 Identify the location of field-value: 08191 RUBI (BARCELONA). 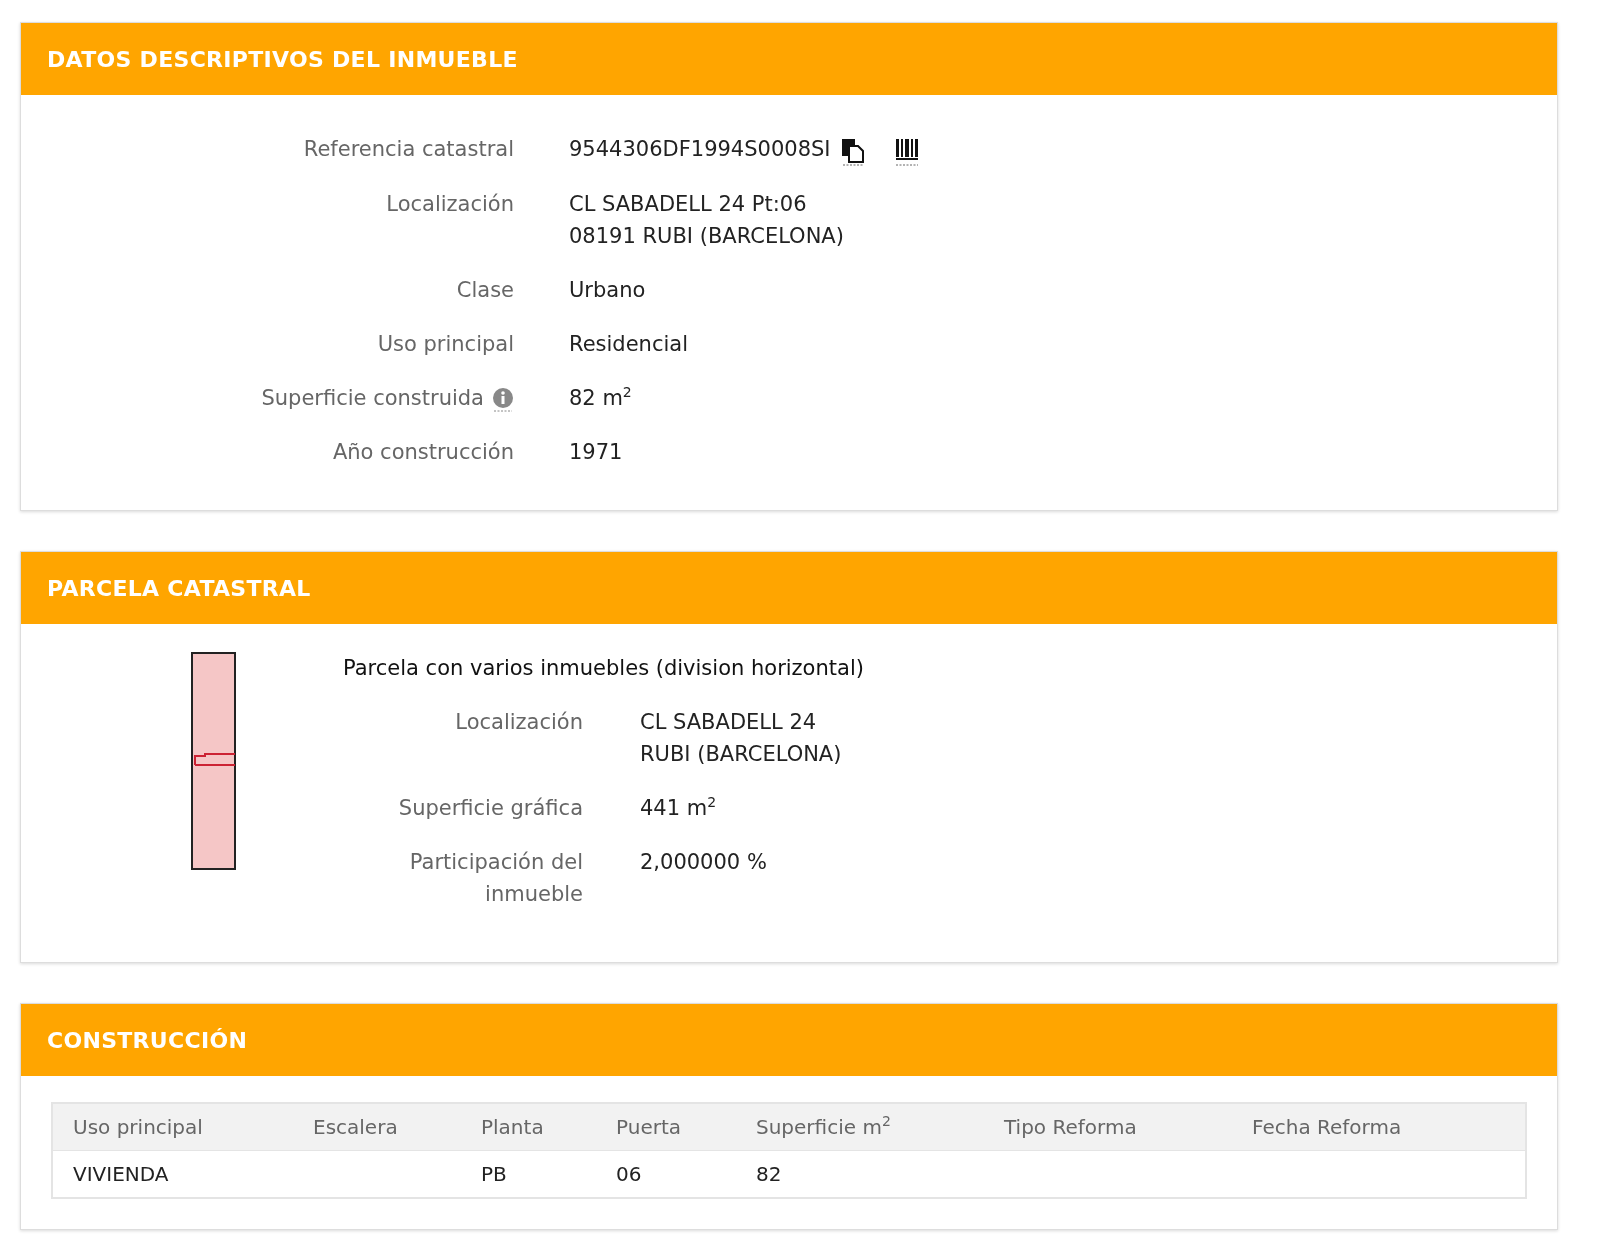
(706, 236).